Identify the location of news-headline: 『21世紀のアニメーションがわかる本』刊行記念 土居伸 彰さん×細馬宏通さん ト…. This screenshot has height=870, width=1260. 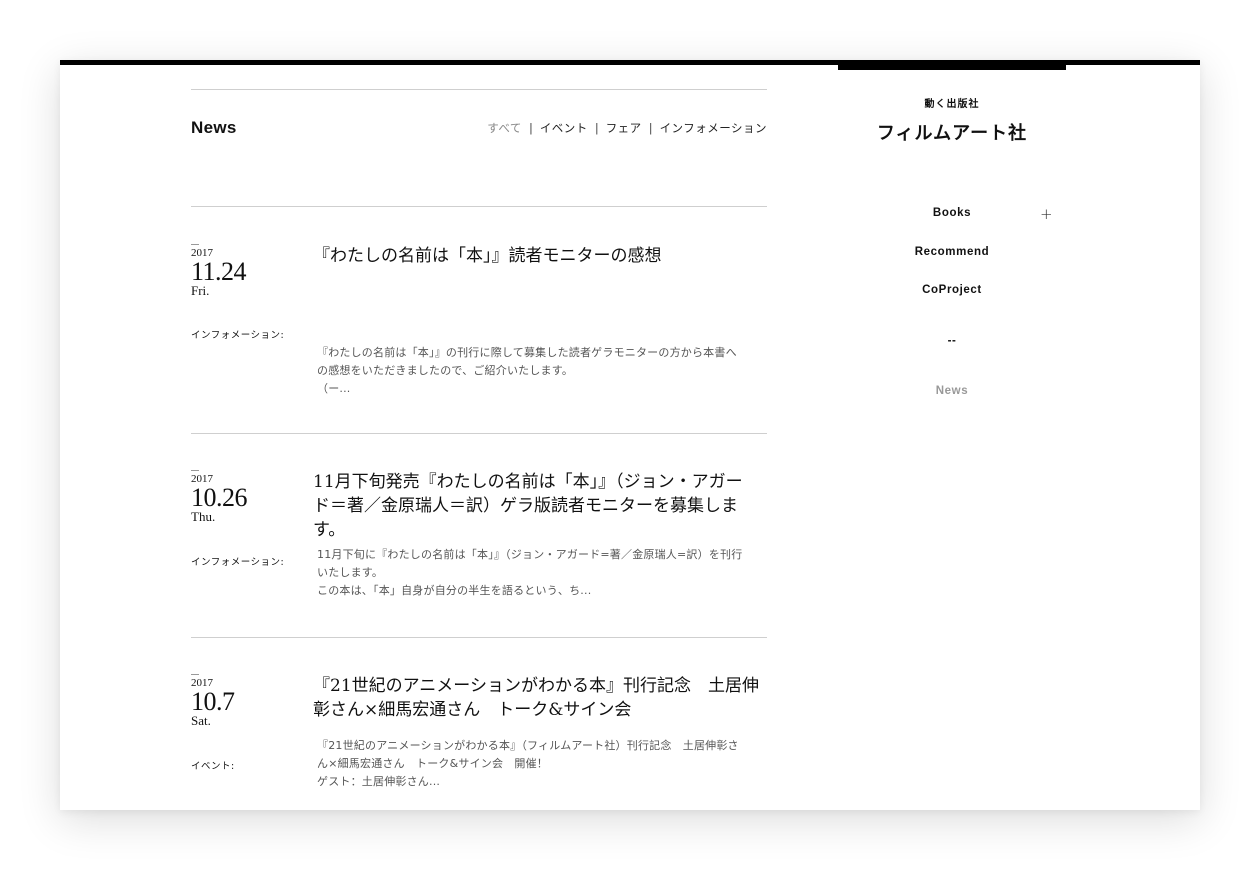
(540, 698).